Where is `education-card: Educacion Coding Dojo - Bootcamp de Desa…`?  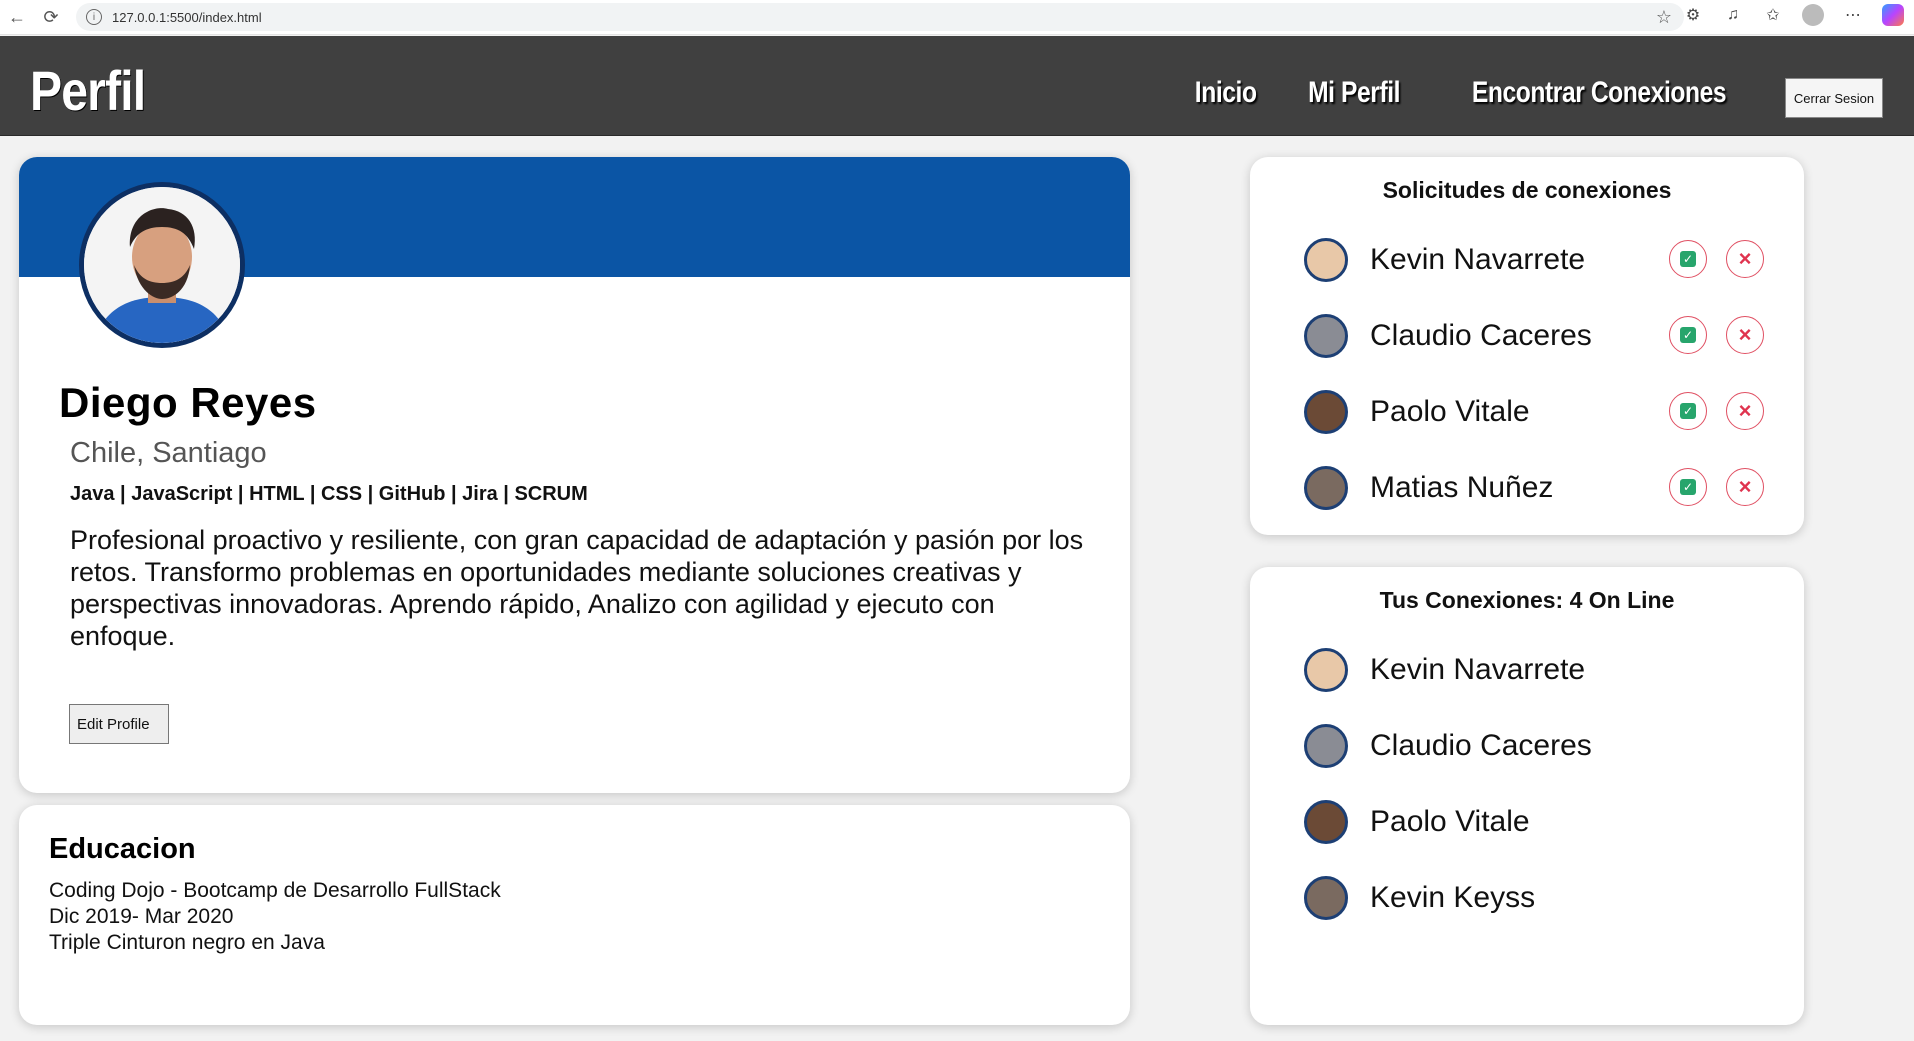 education-card: Educacion Coding Dojo - Bootcamp de Desa… is located at coordinates (574, 915).